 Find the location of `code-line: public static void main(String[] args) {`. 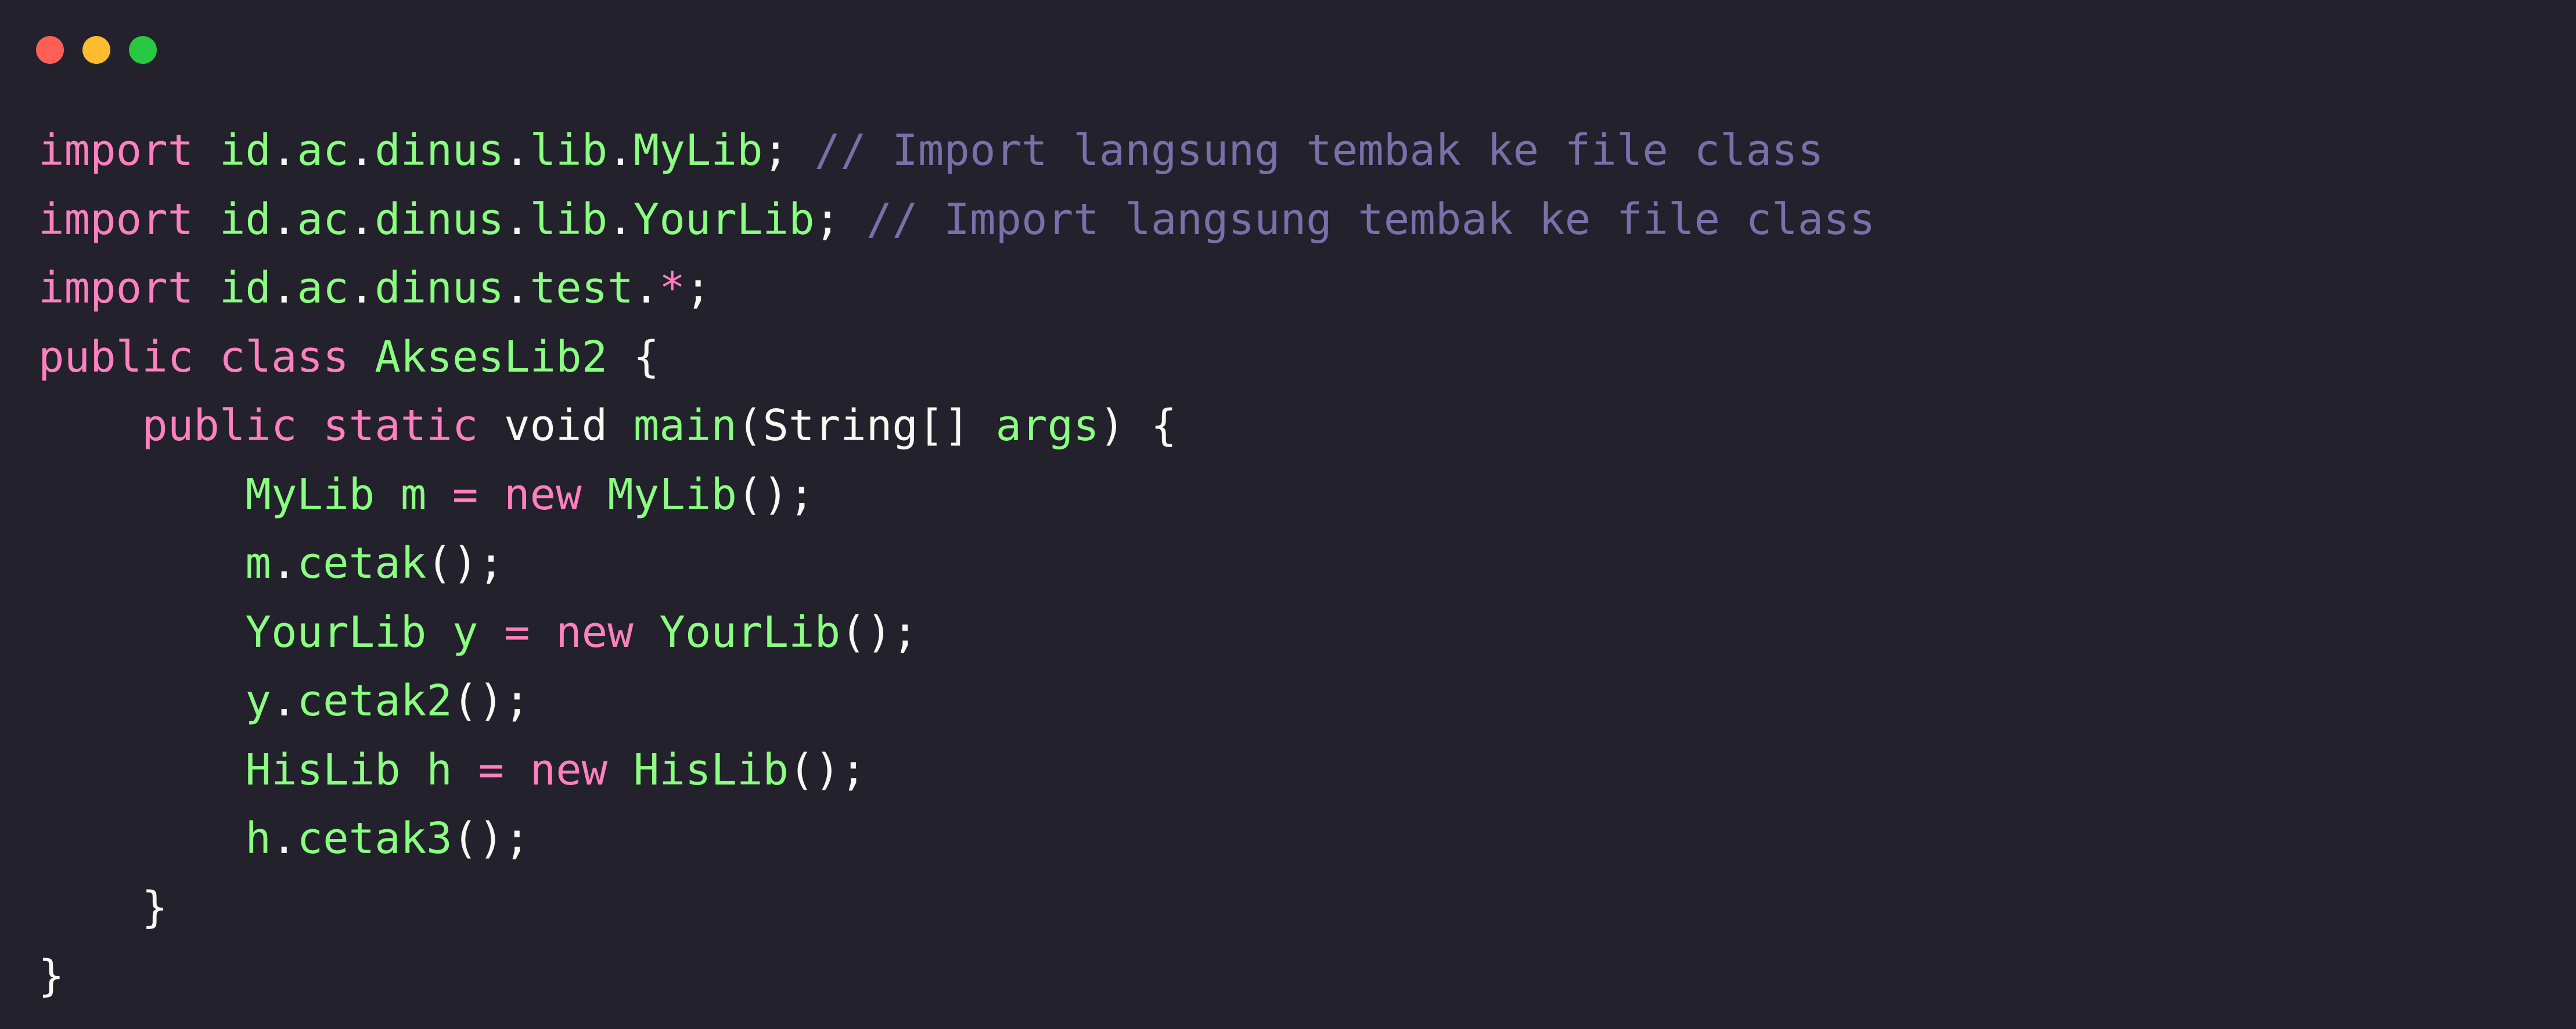

code-line: public static void main(String[] args) { is located at coordinates (1295, 425).